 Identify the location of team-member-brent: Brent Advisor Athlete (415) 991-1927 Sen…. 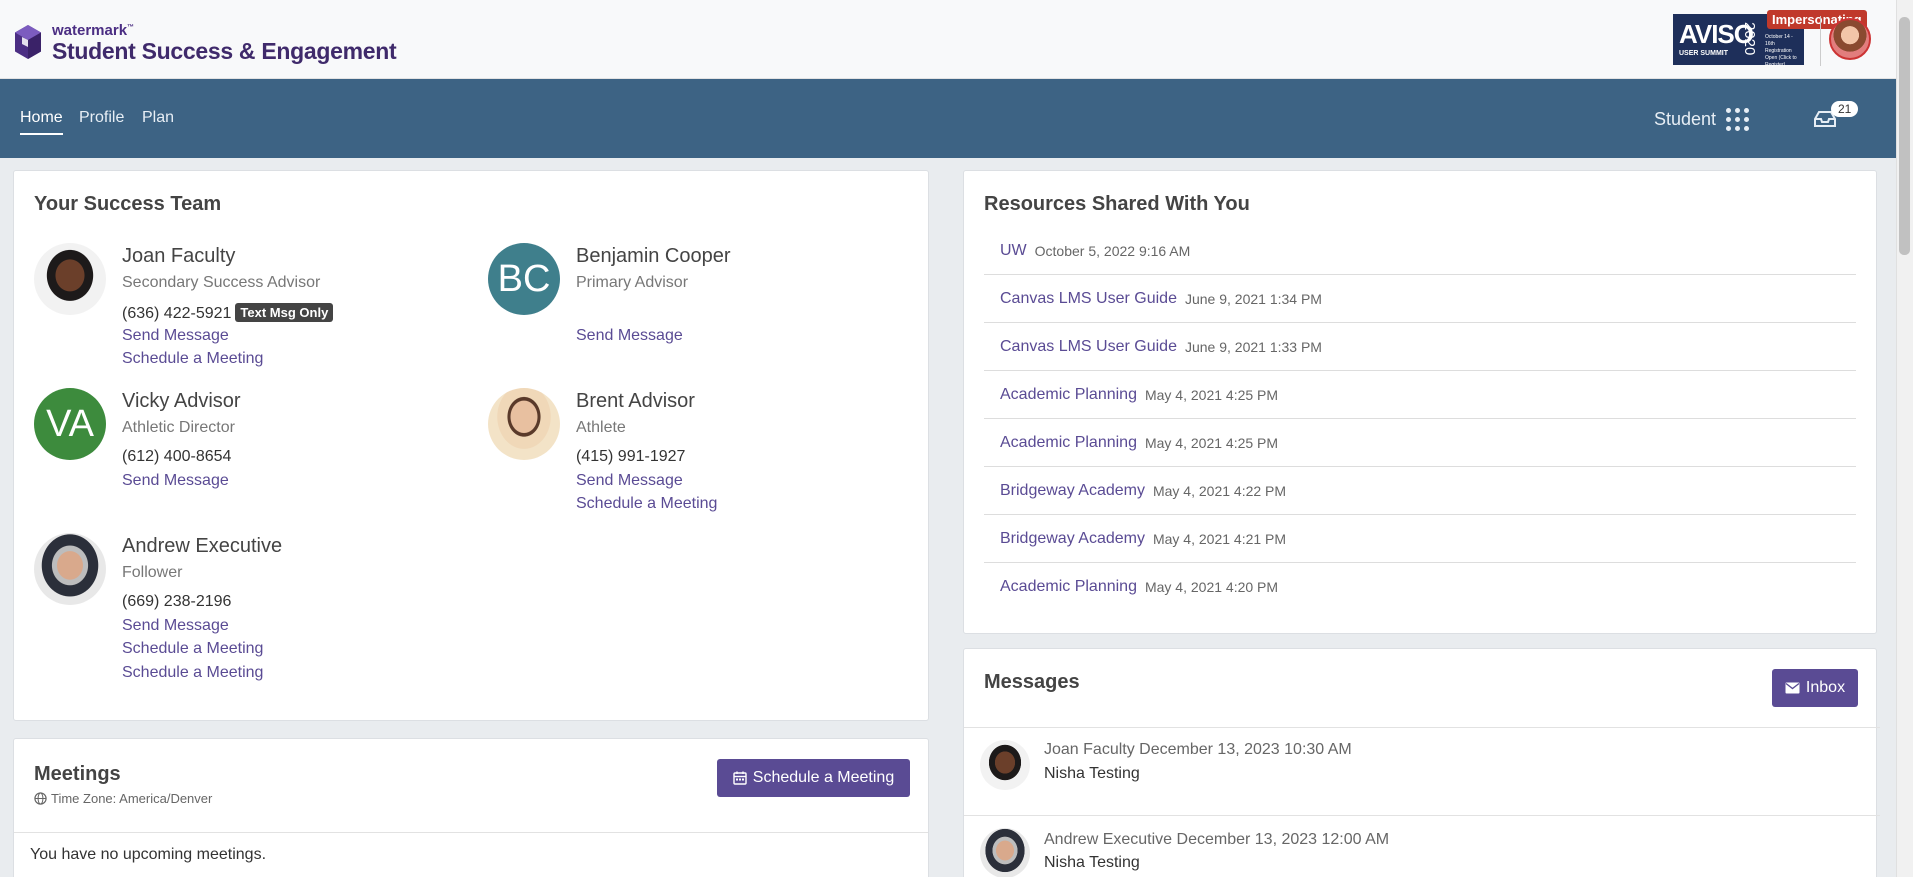
(698, 458).